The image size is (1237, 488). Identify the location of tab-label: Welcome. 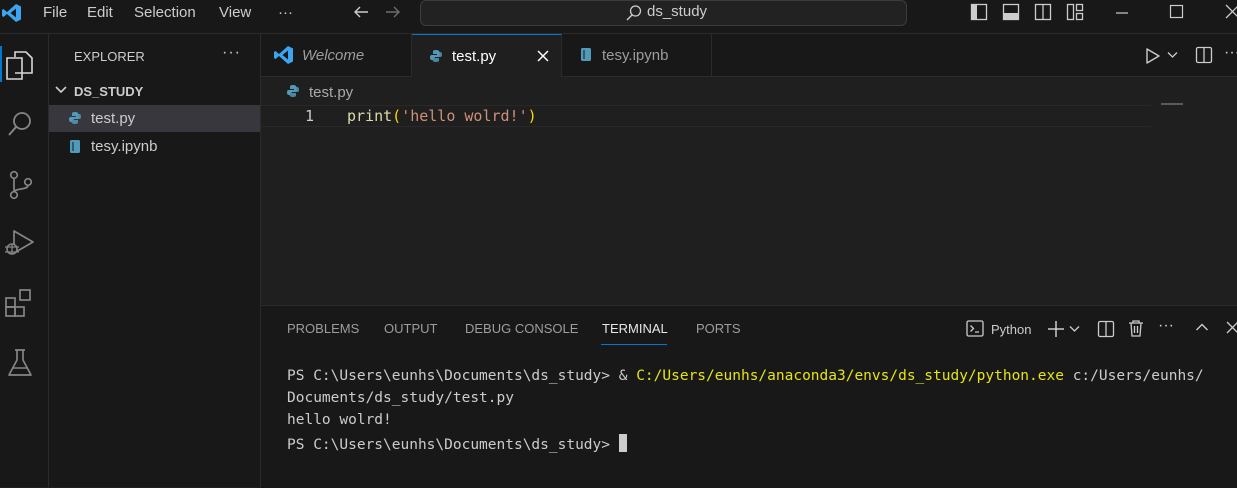
(333, 55).